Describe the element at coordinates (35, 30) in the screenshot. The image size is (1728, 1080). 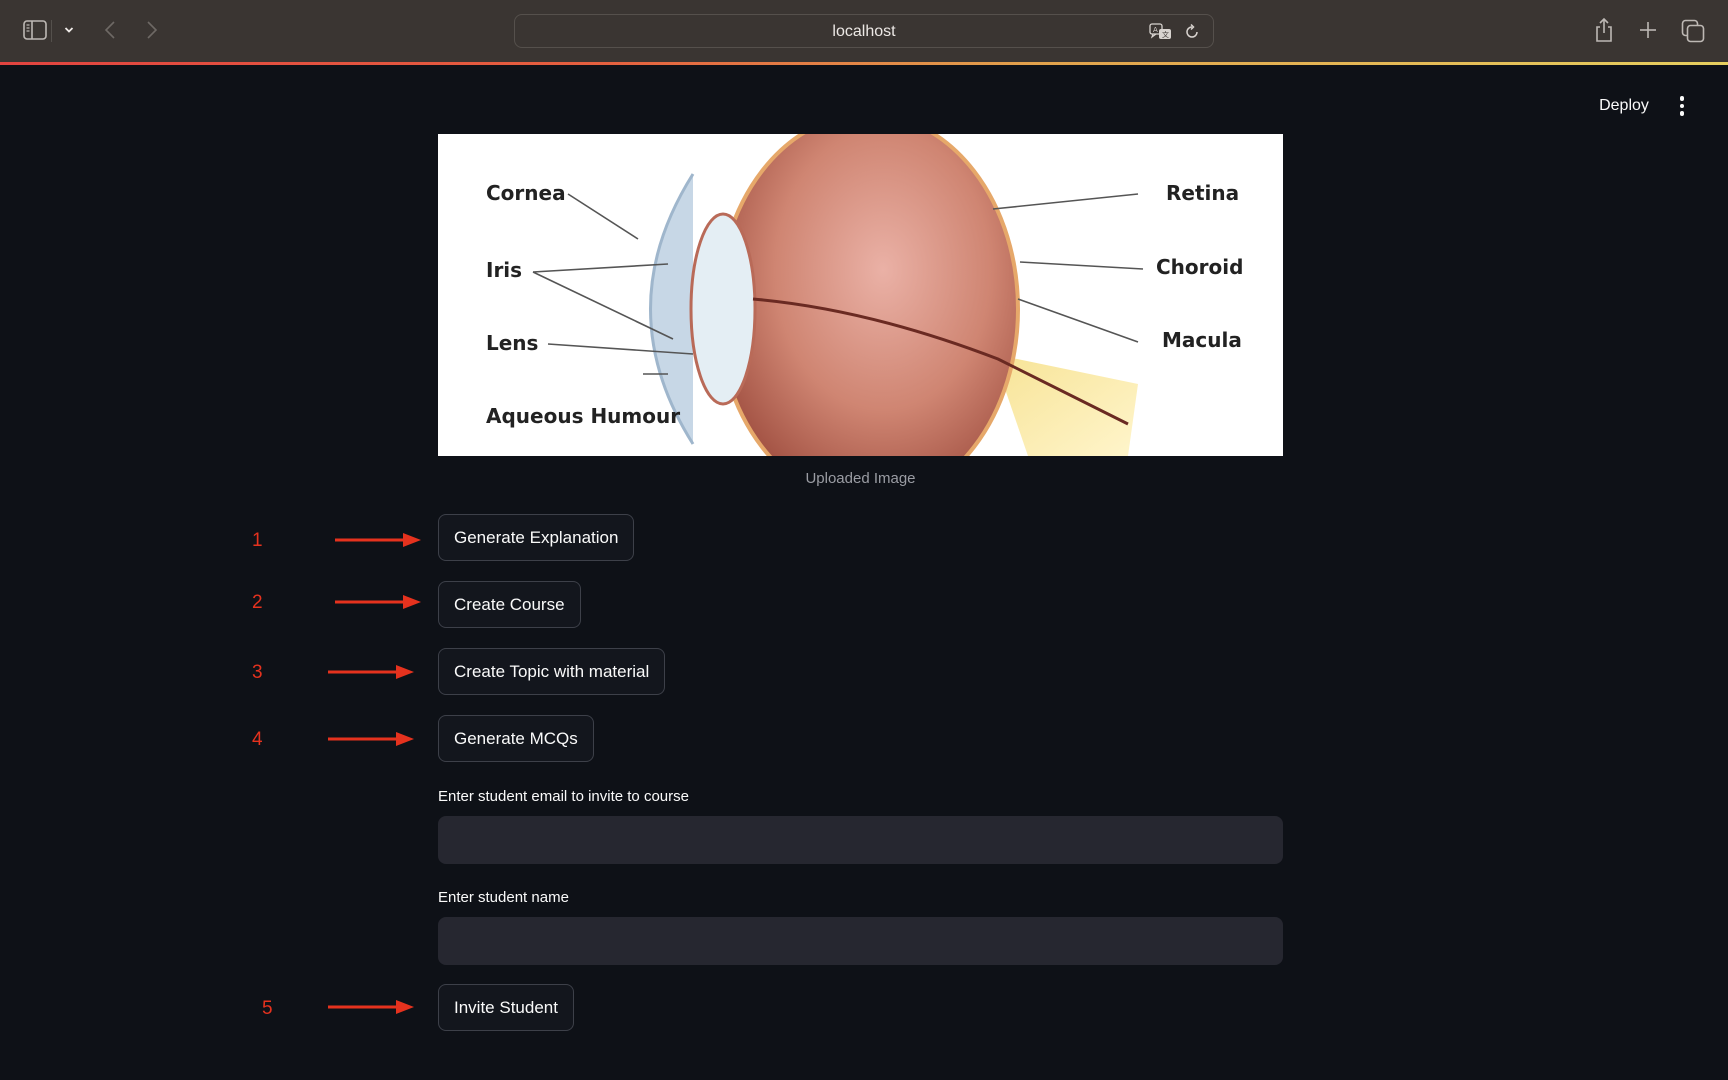
I see `sidebar-icon` at that location.